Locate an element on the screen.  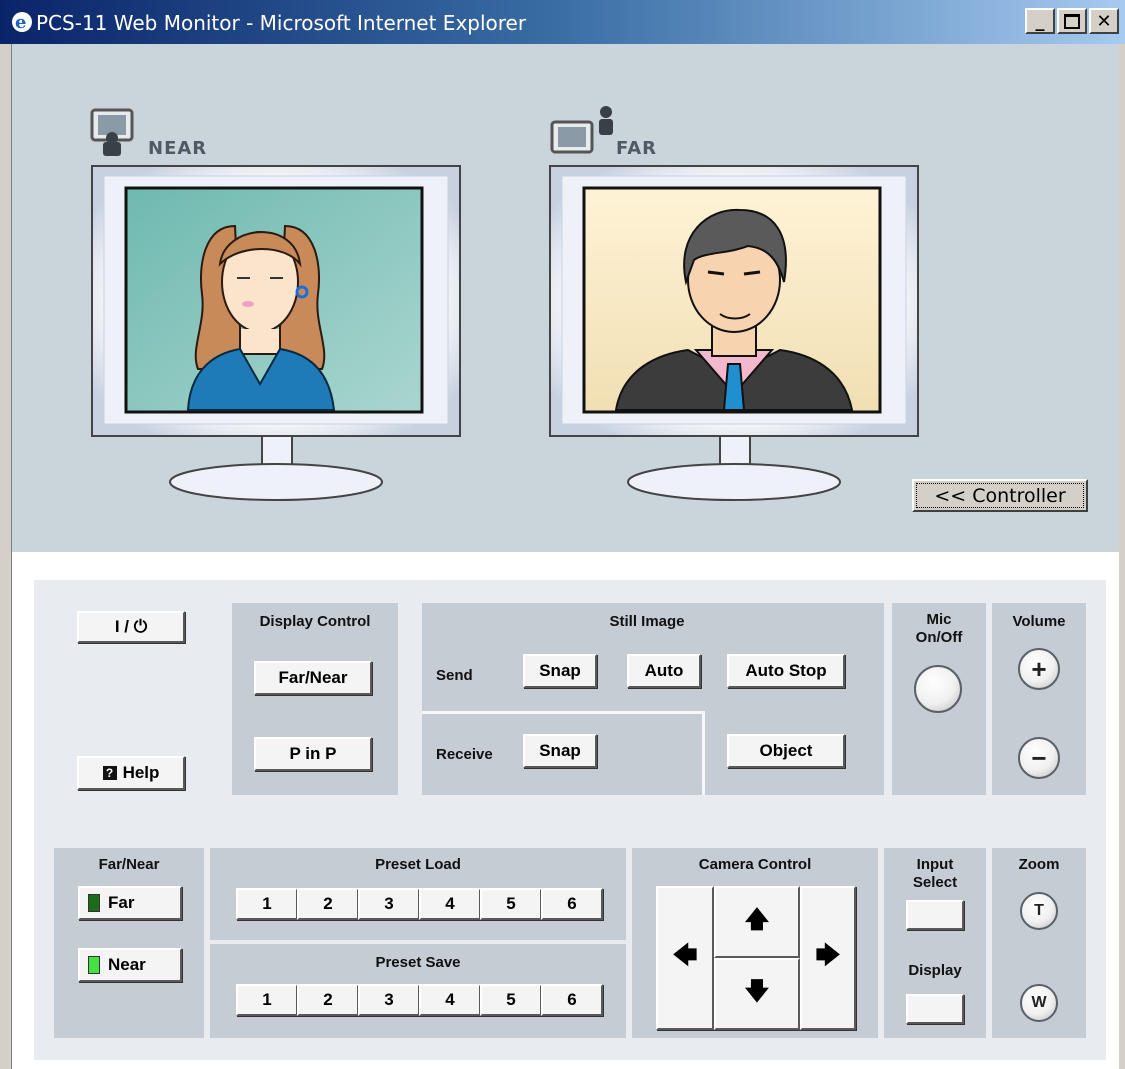
mic-panel: Mic On/Off is located at coordinates (939, 699).